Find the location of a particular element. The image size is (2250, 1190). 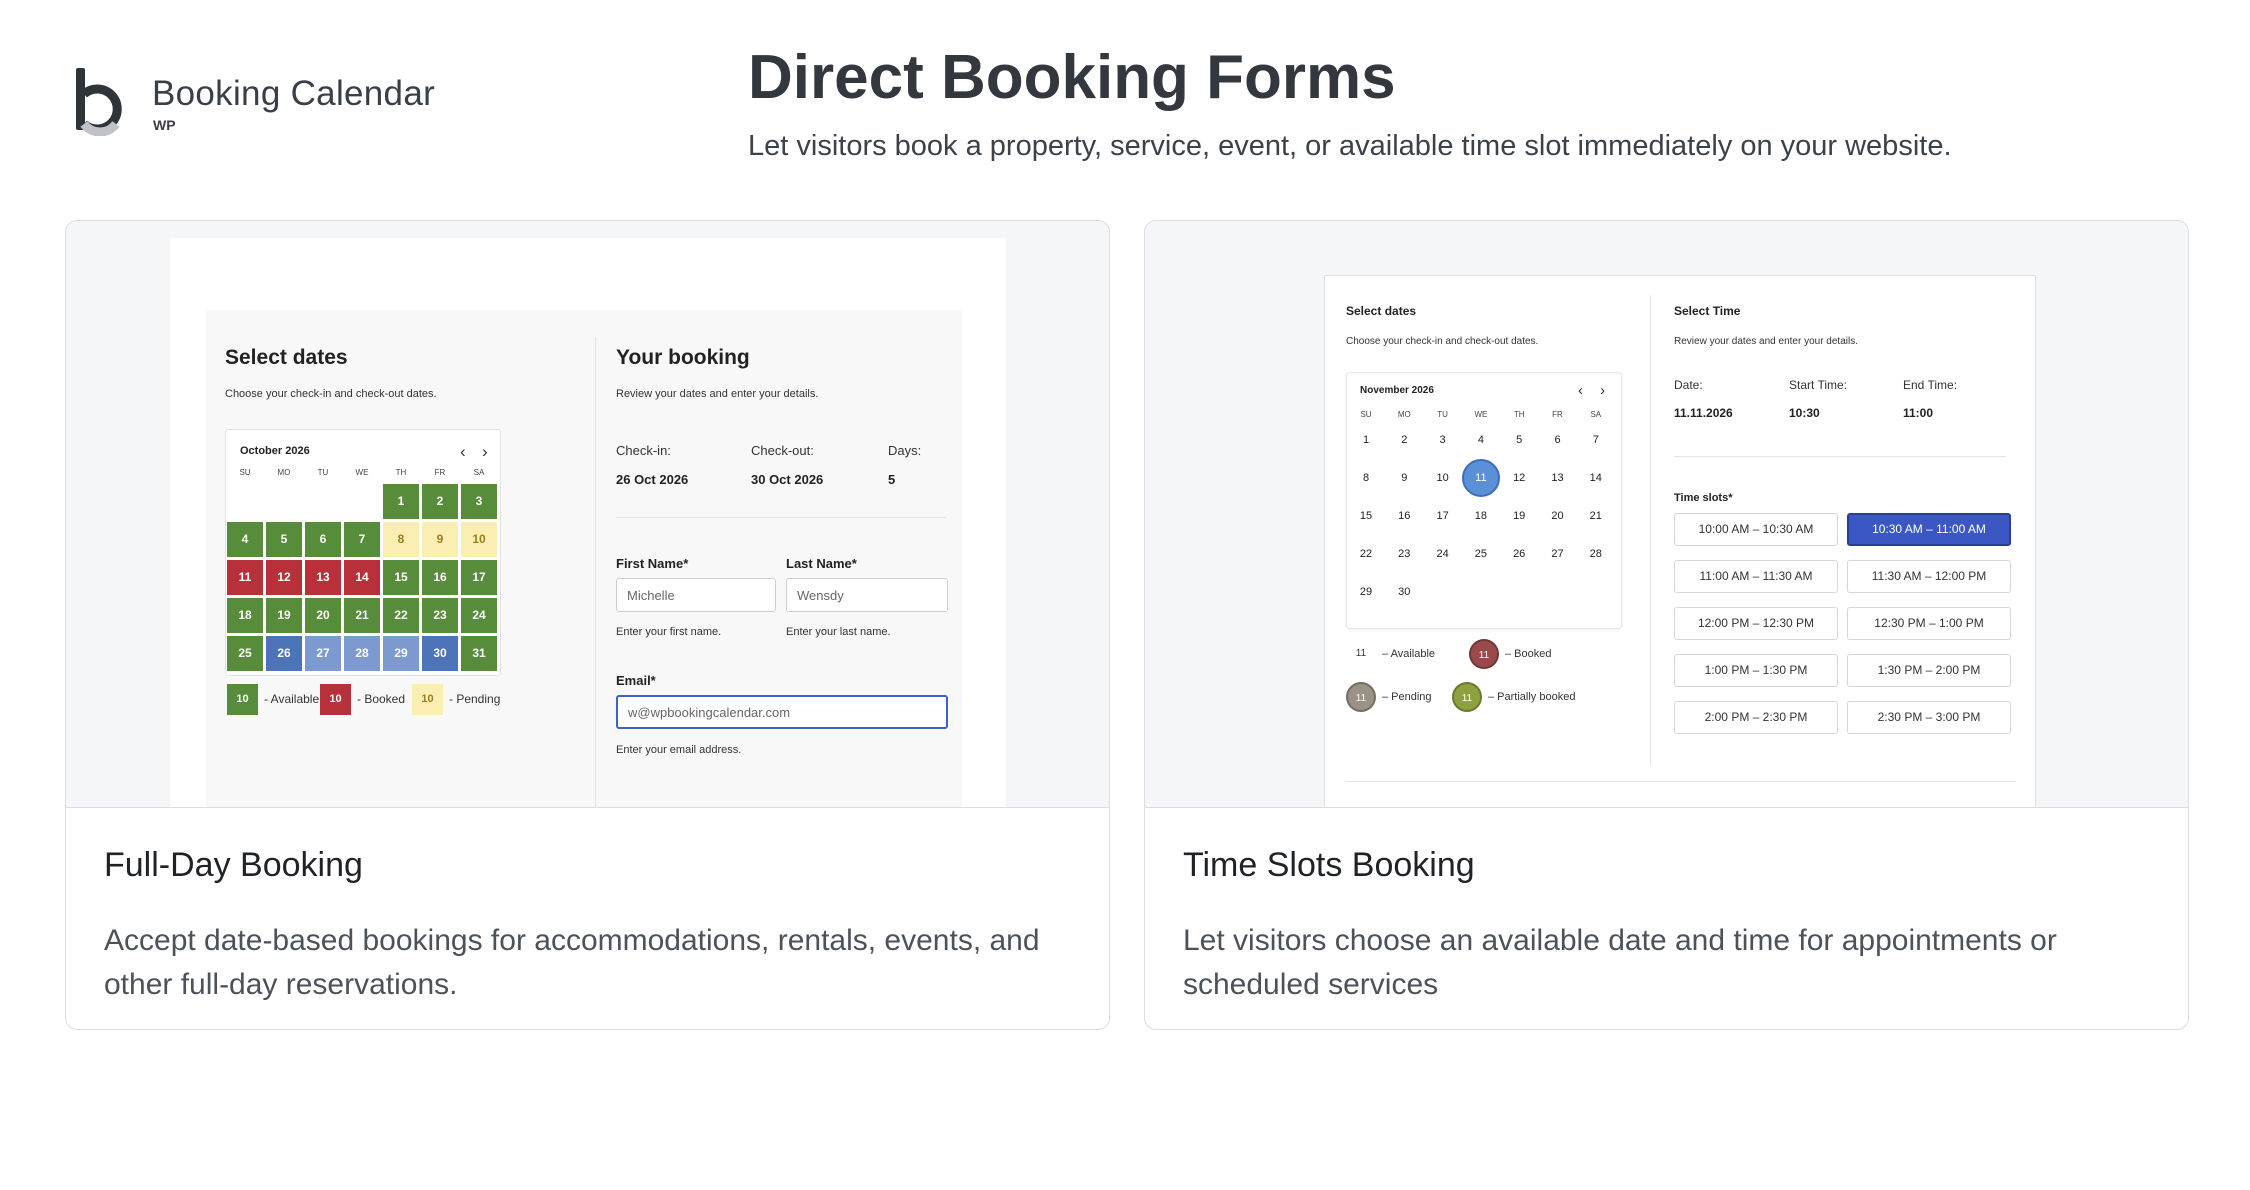

date-label: Date: is located at coordinates (1688, 385).